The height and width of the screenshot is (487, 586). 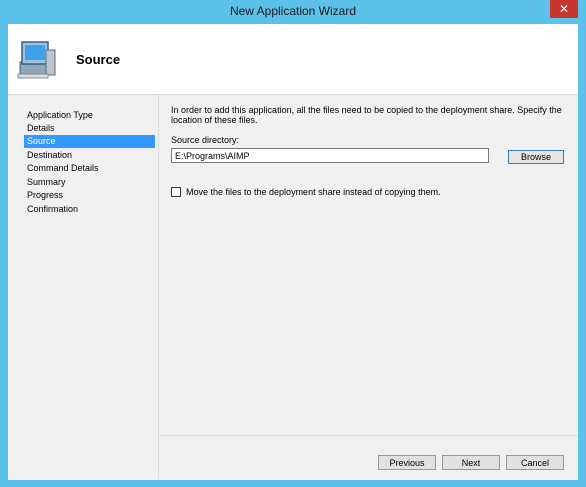 What do you see at coordinates (36, 60) in the screenshot?
I see `computer-icon` at bounding box center [36, 60].